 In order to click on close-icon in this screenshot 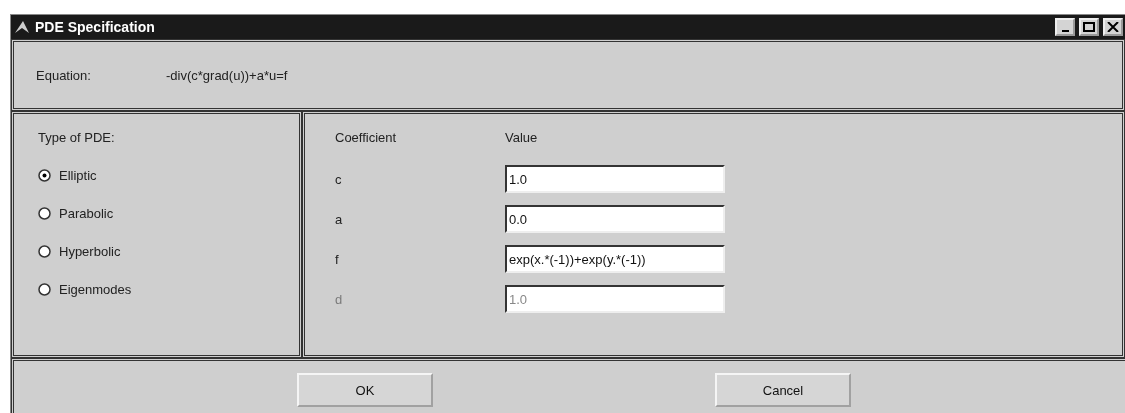, I will do `click(1113, 27)`.